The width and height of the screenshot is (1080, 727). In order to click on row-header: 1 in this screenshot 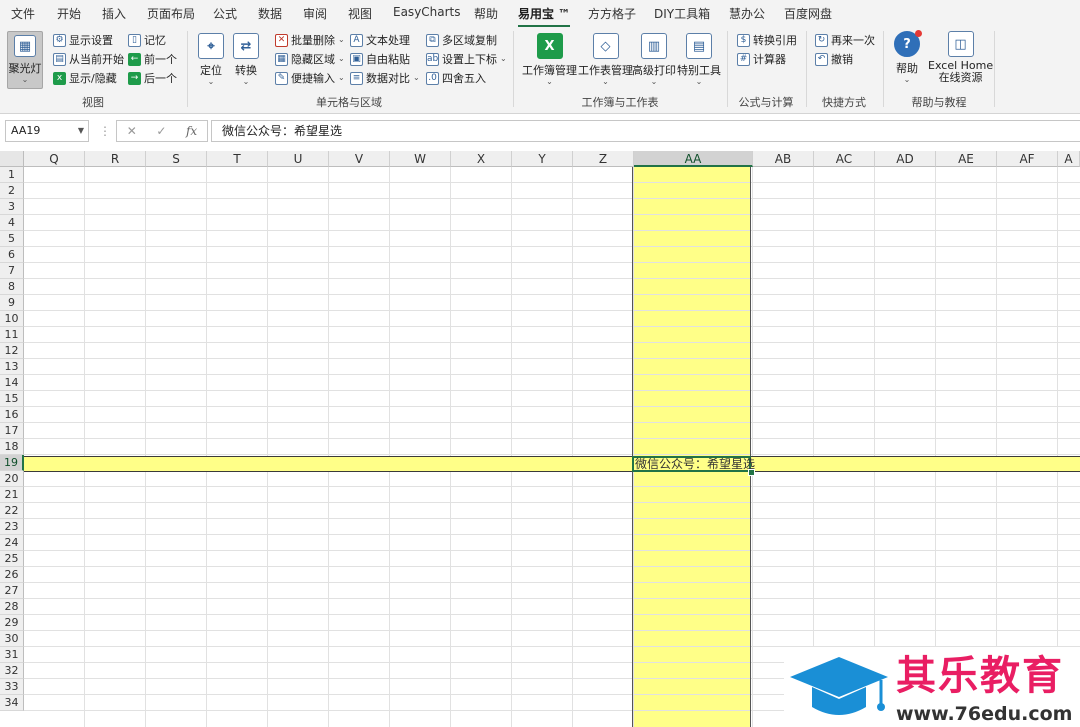, I will do `click(12, 175)`.